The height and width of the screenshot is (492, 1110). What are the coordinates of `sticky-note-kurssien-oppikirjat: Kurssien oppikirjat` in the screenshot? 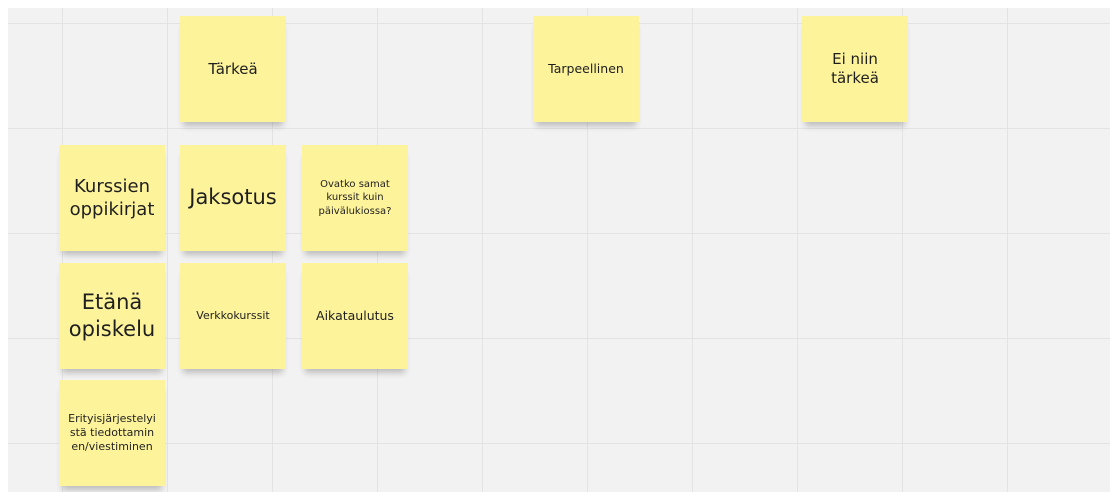 It's located at (112, 198).